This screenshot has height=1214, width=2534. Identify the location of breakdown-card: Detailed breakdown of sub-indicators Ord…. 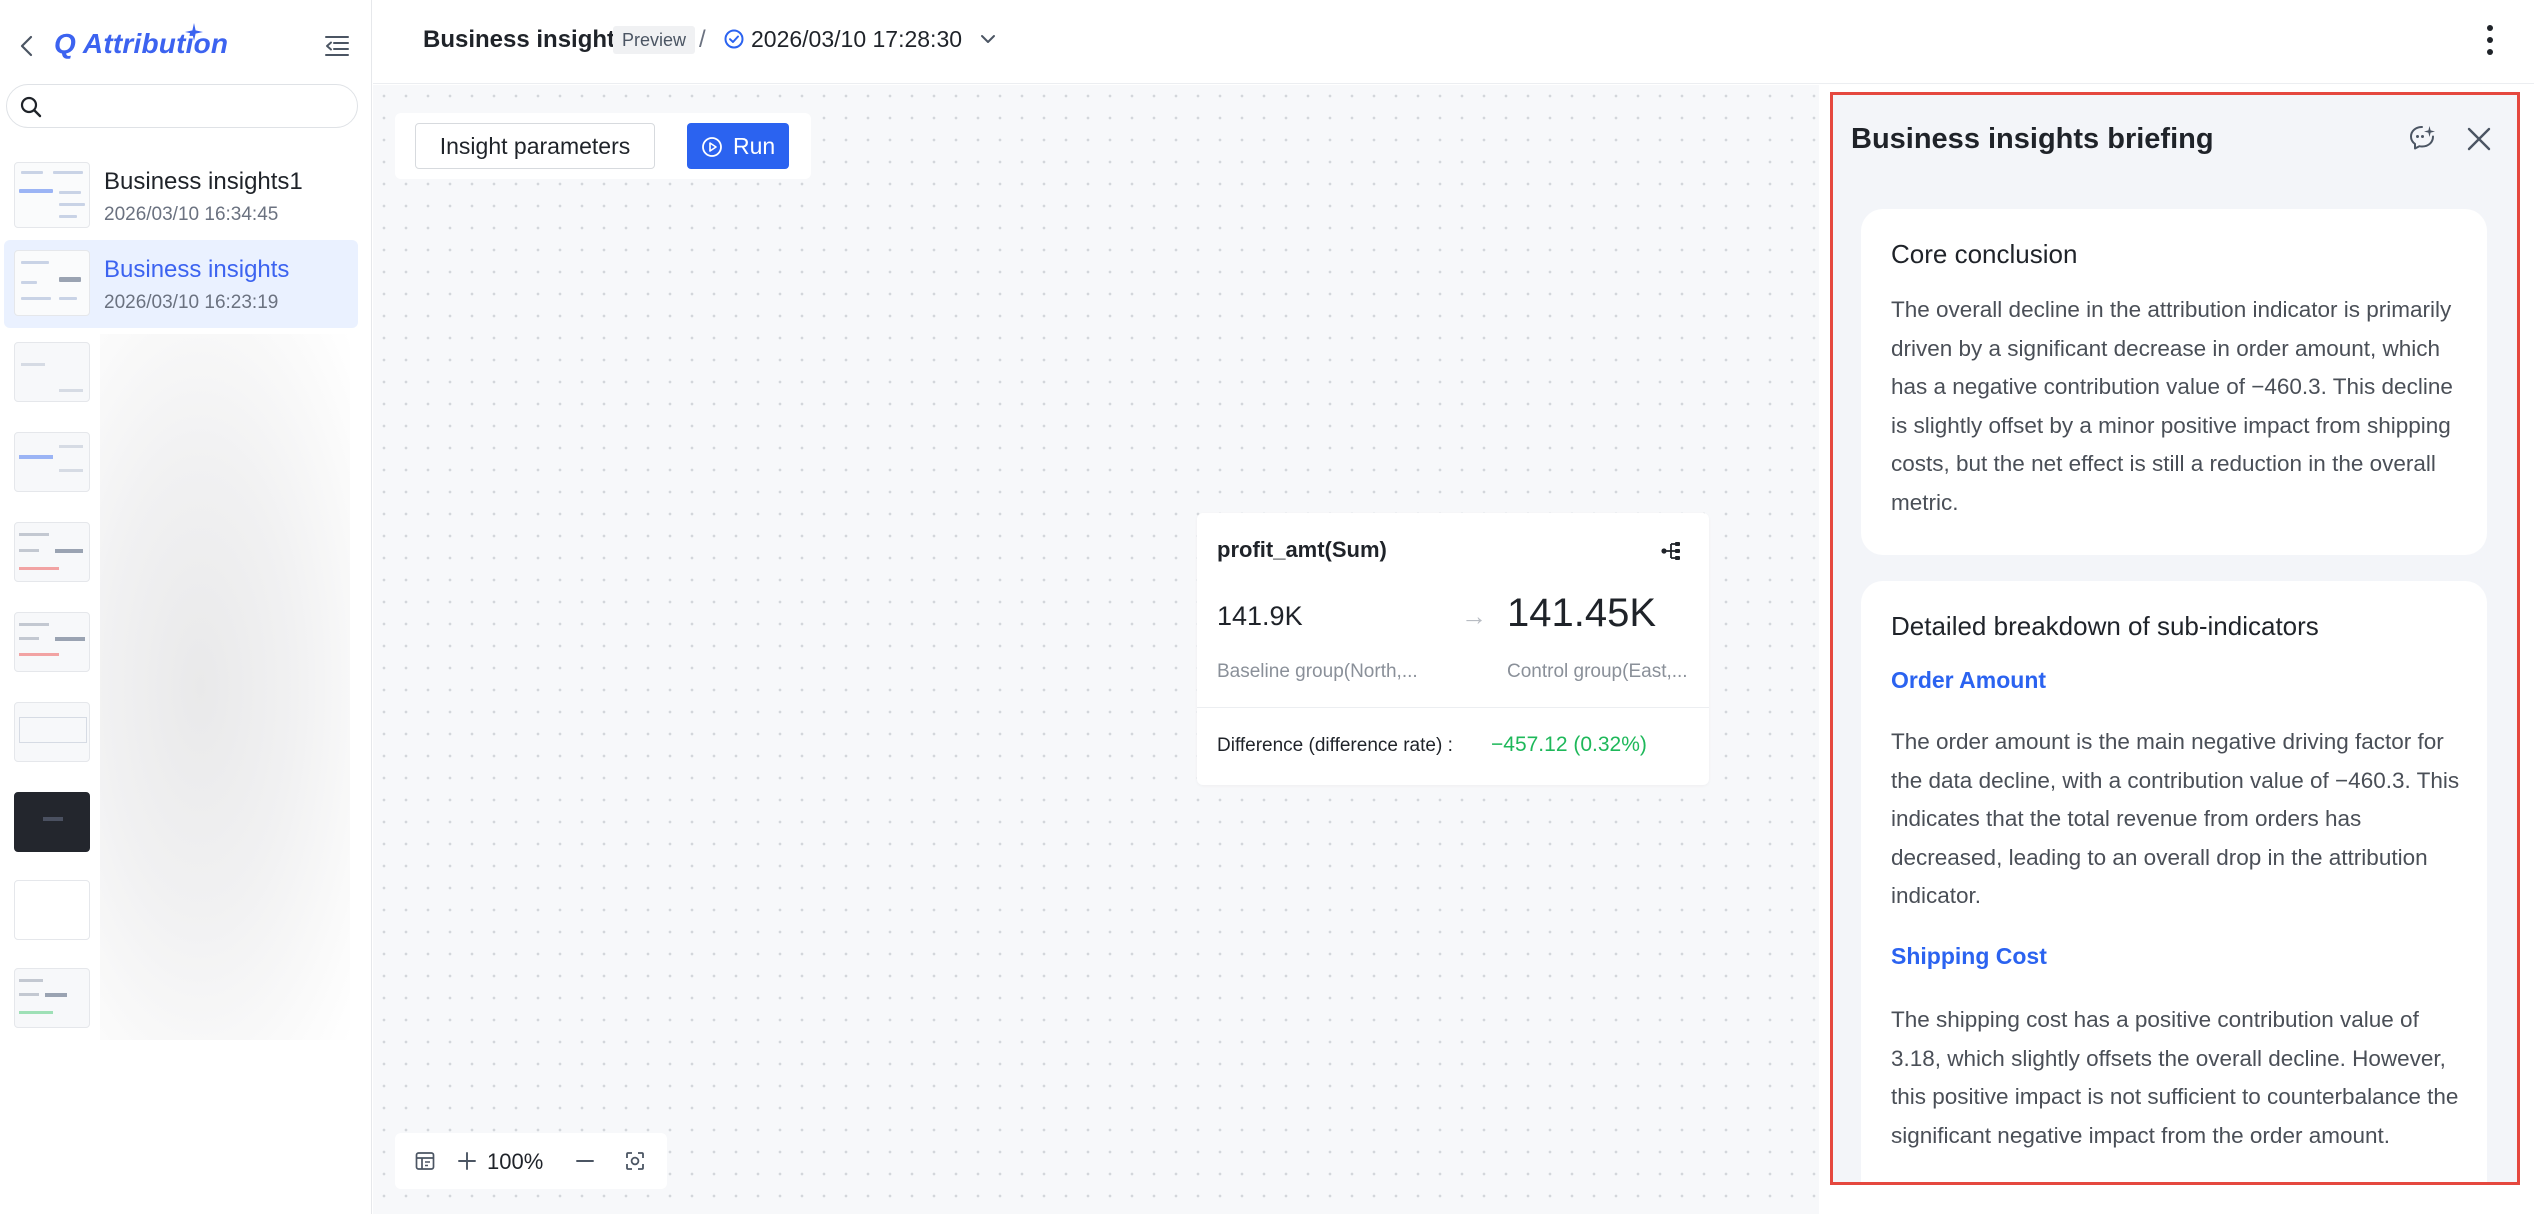
(2174, 881).